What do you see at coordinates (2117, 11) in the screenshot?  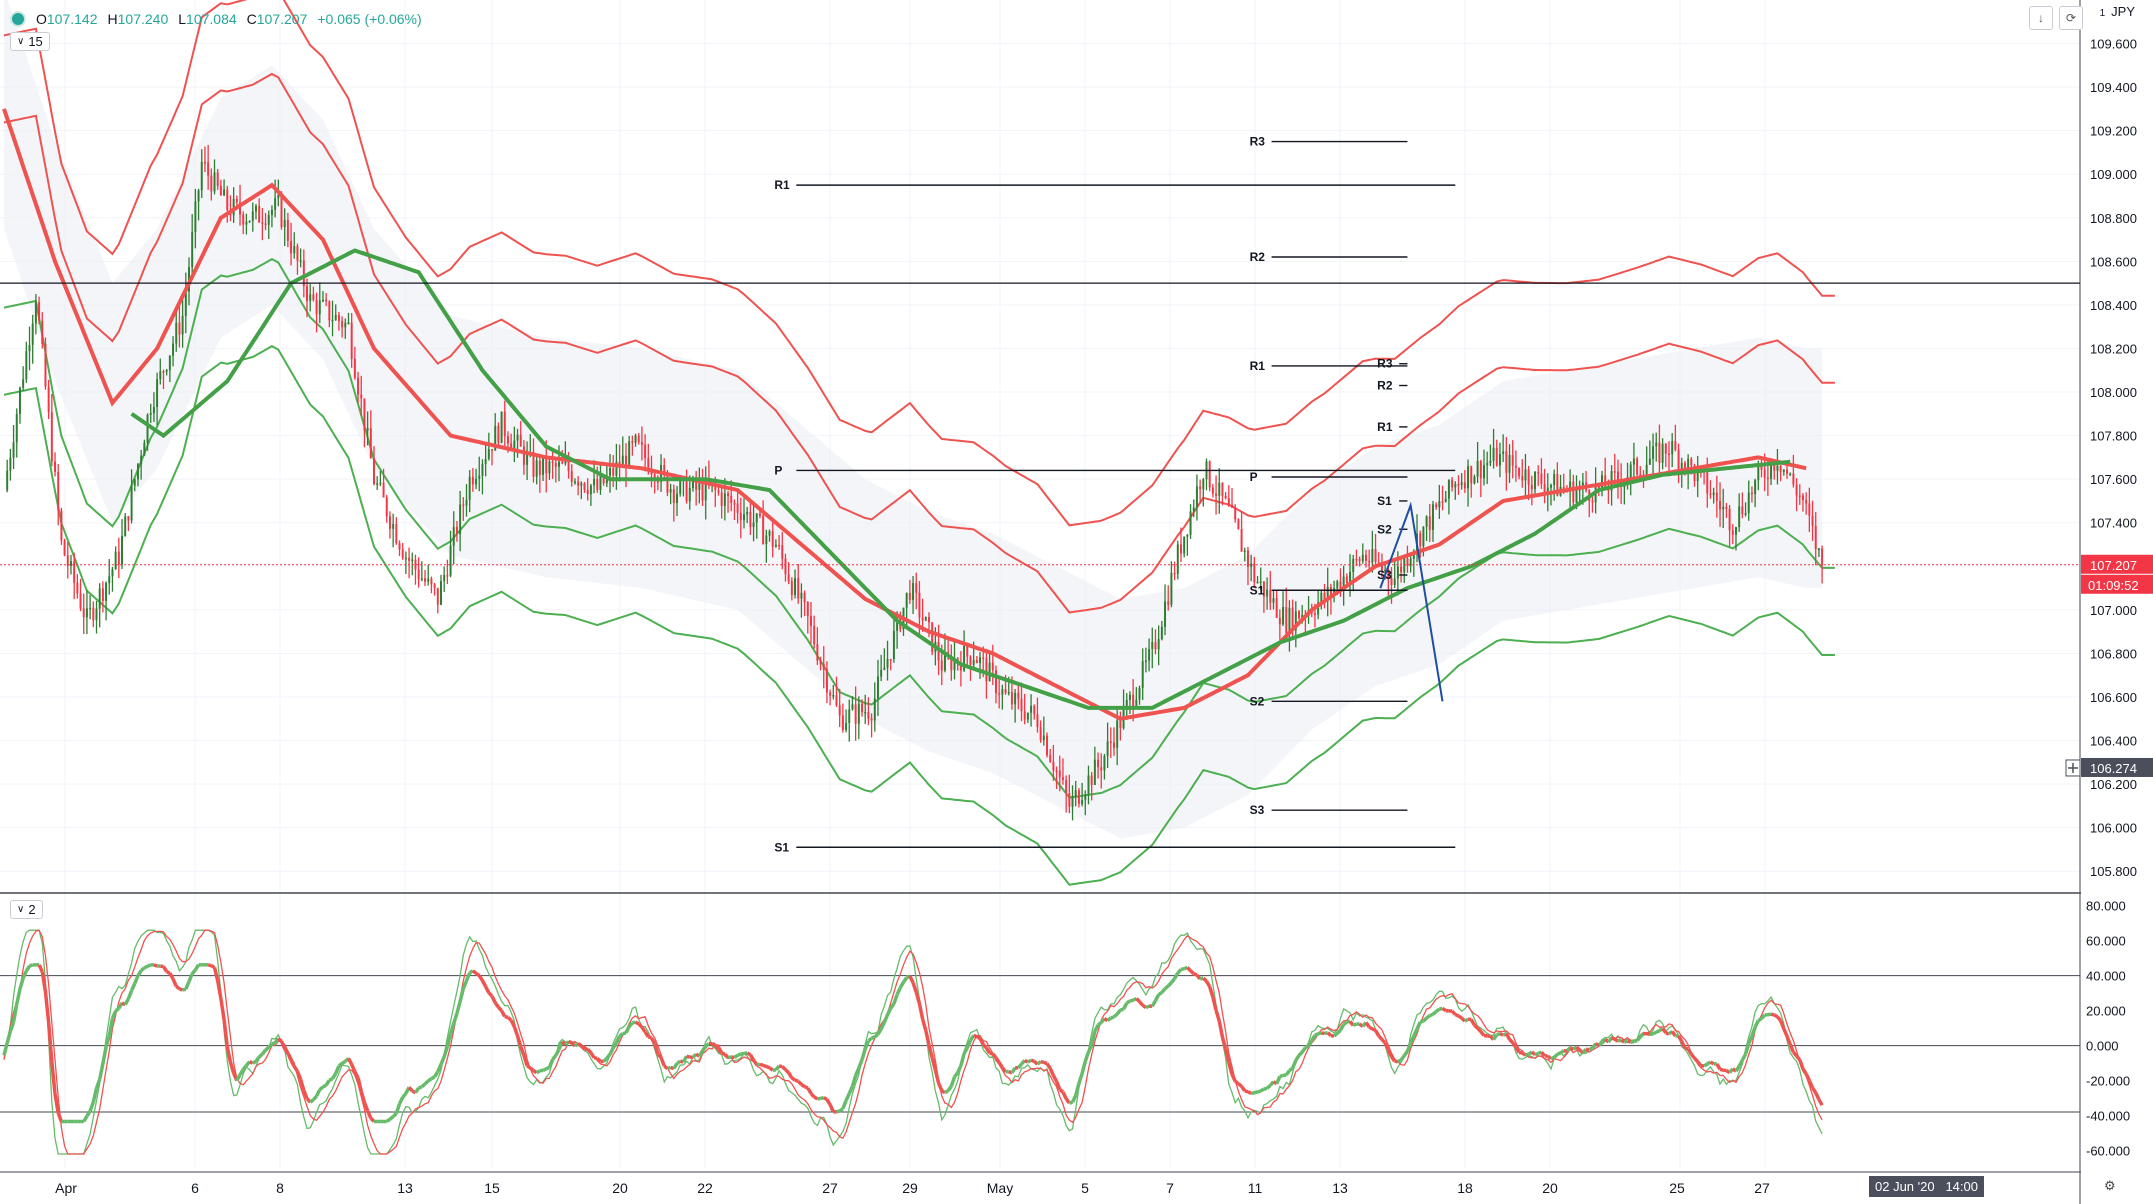 I see `currency-label: 1 JPY` at bounding box center [2117, 11].